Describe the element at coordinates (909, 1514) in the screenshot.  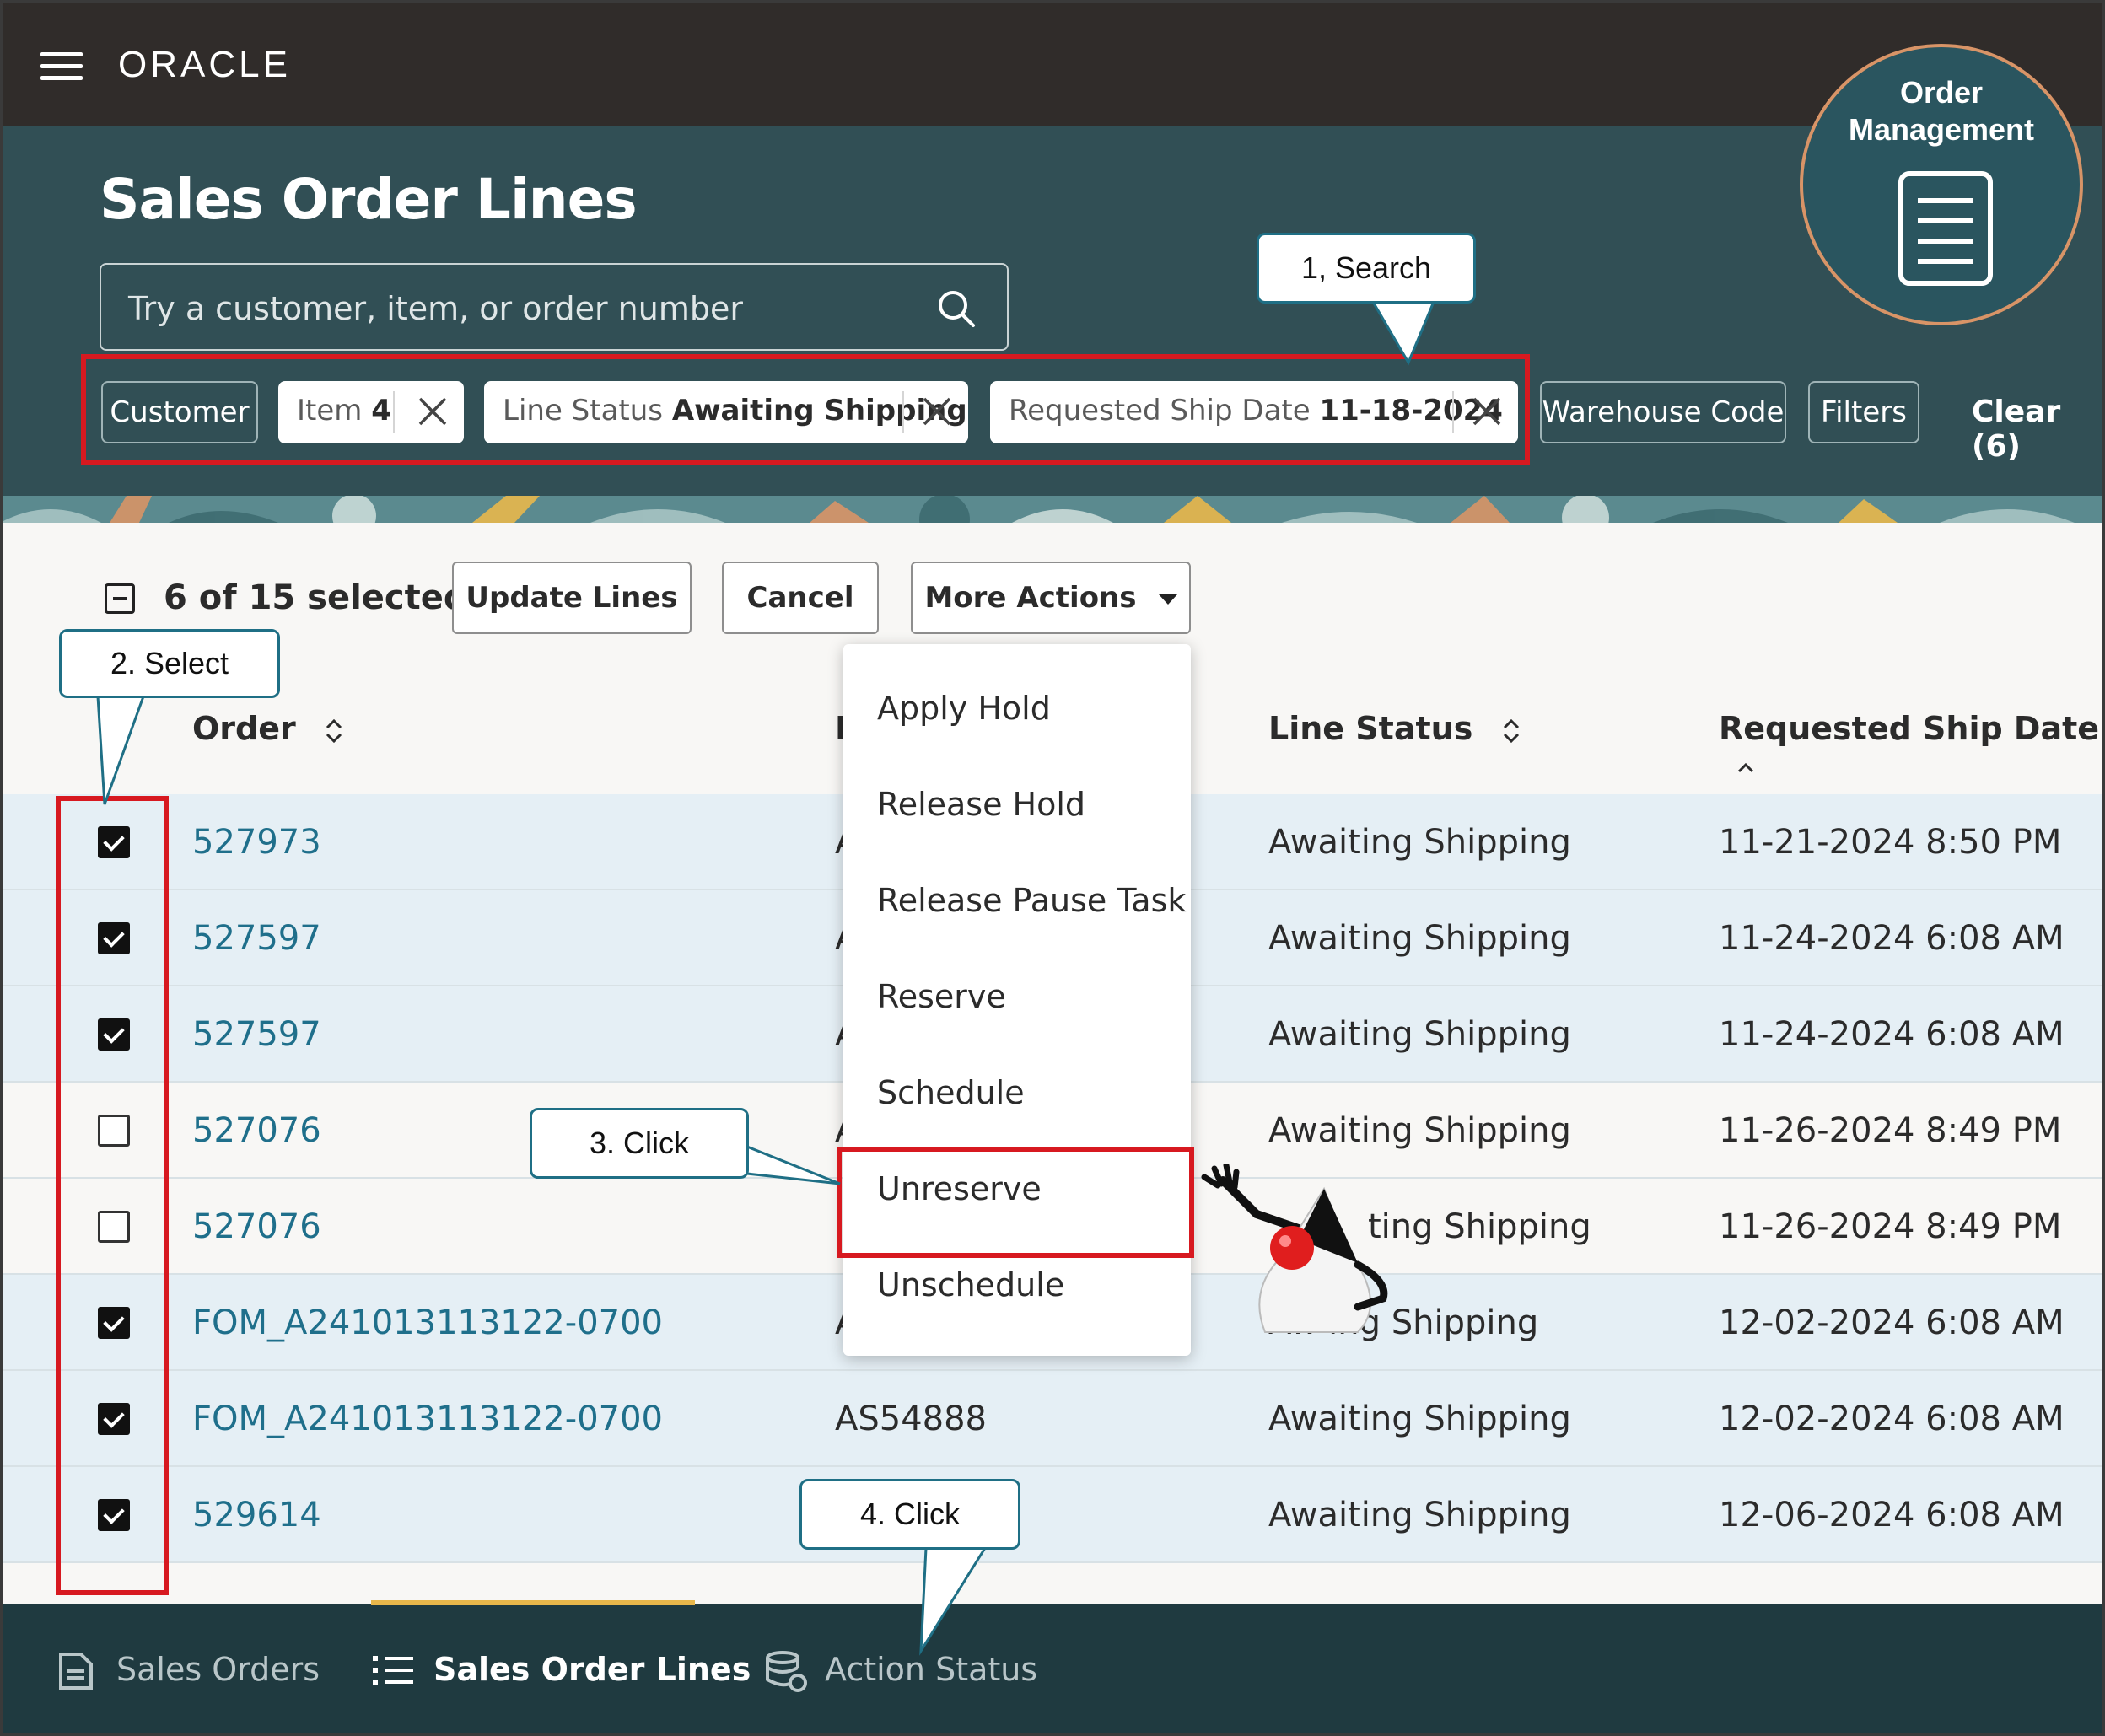
I see `callout-click-action-status: 4. Click` at that location.